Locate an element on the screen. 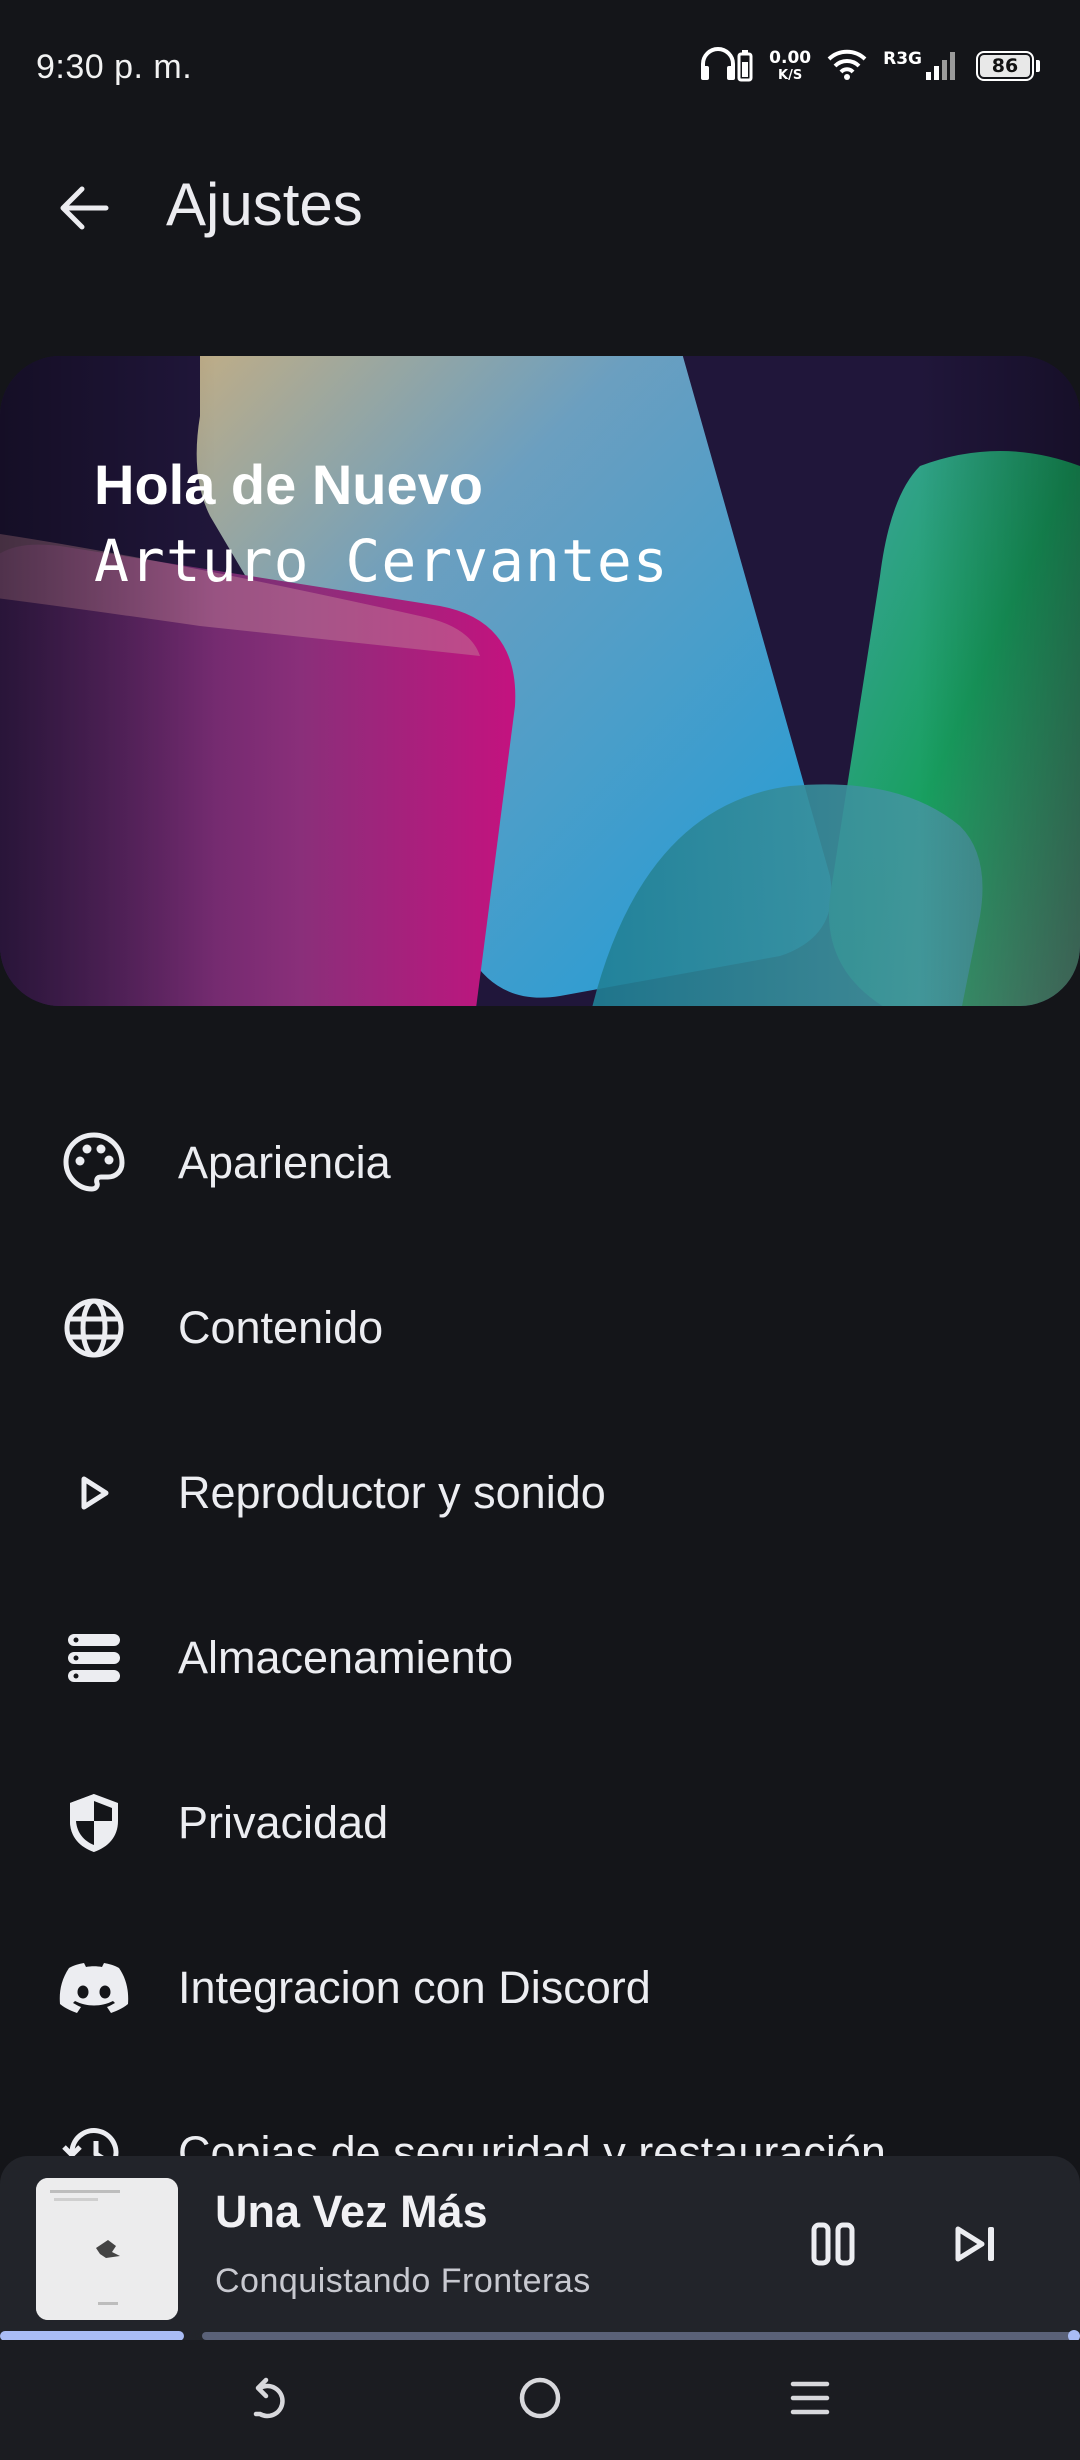  net-speed: 0.00 K/S is located at coordinates (790, 65).